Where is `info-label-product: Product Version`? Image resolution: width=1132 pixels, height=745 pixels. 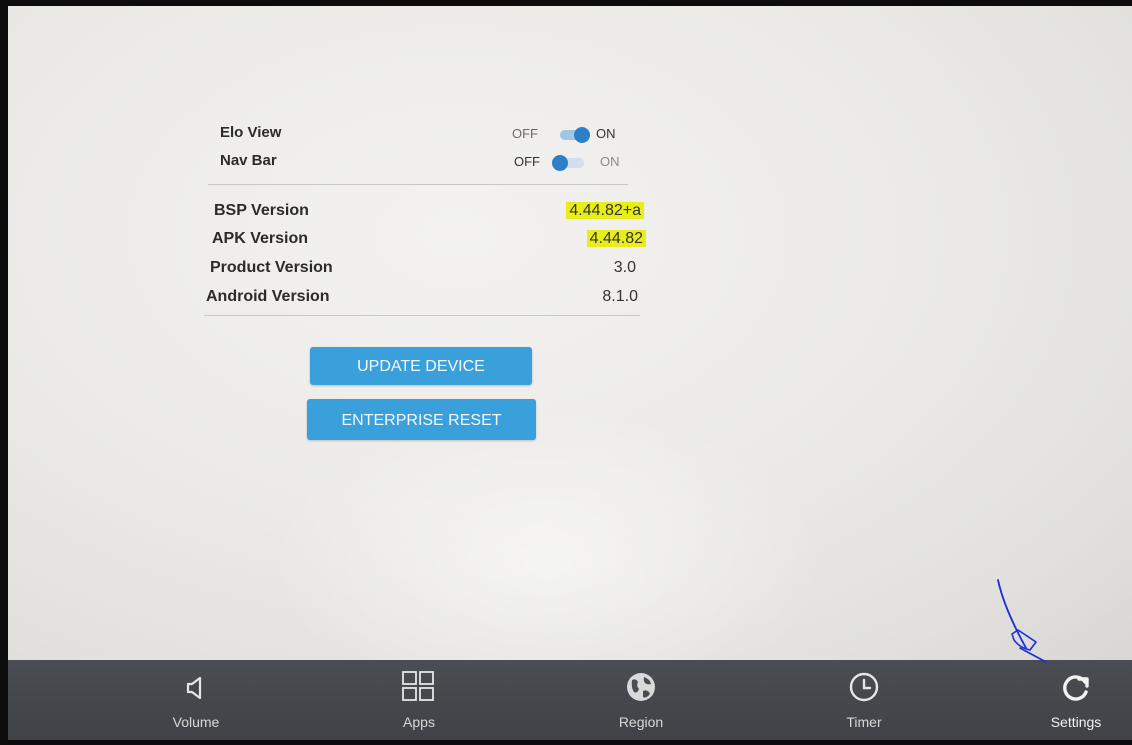 info-label-product: Product Version is located at coordinates (271, 267).